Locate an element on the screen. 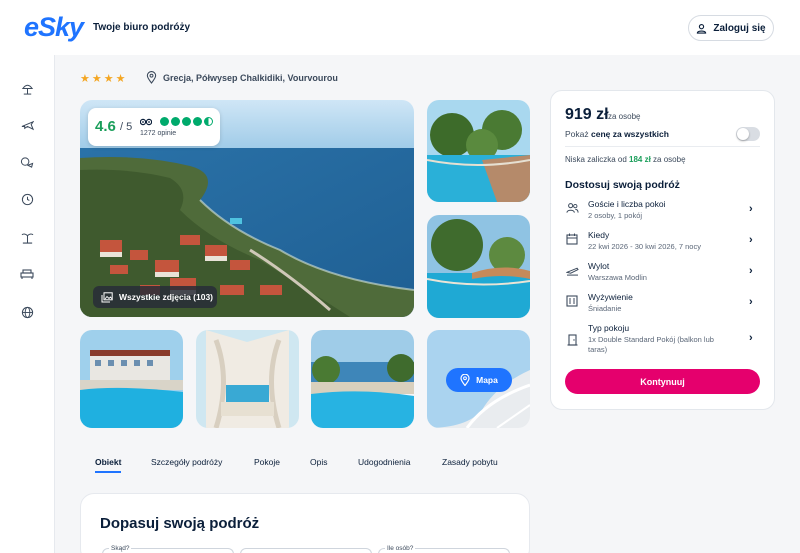  rating-out-of: / 5 is located at coordinates (126, 127).